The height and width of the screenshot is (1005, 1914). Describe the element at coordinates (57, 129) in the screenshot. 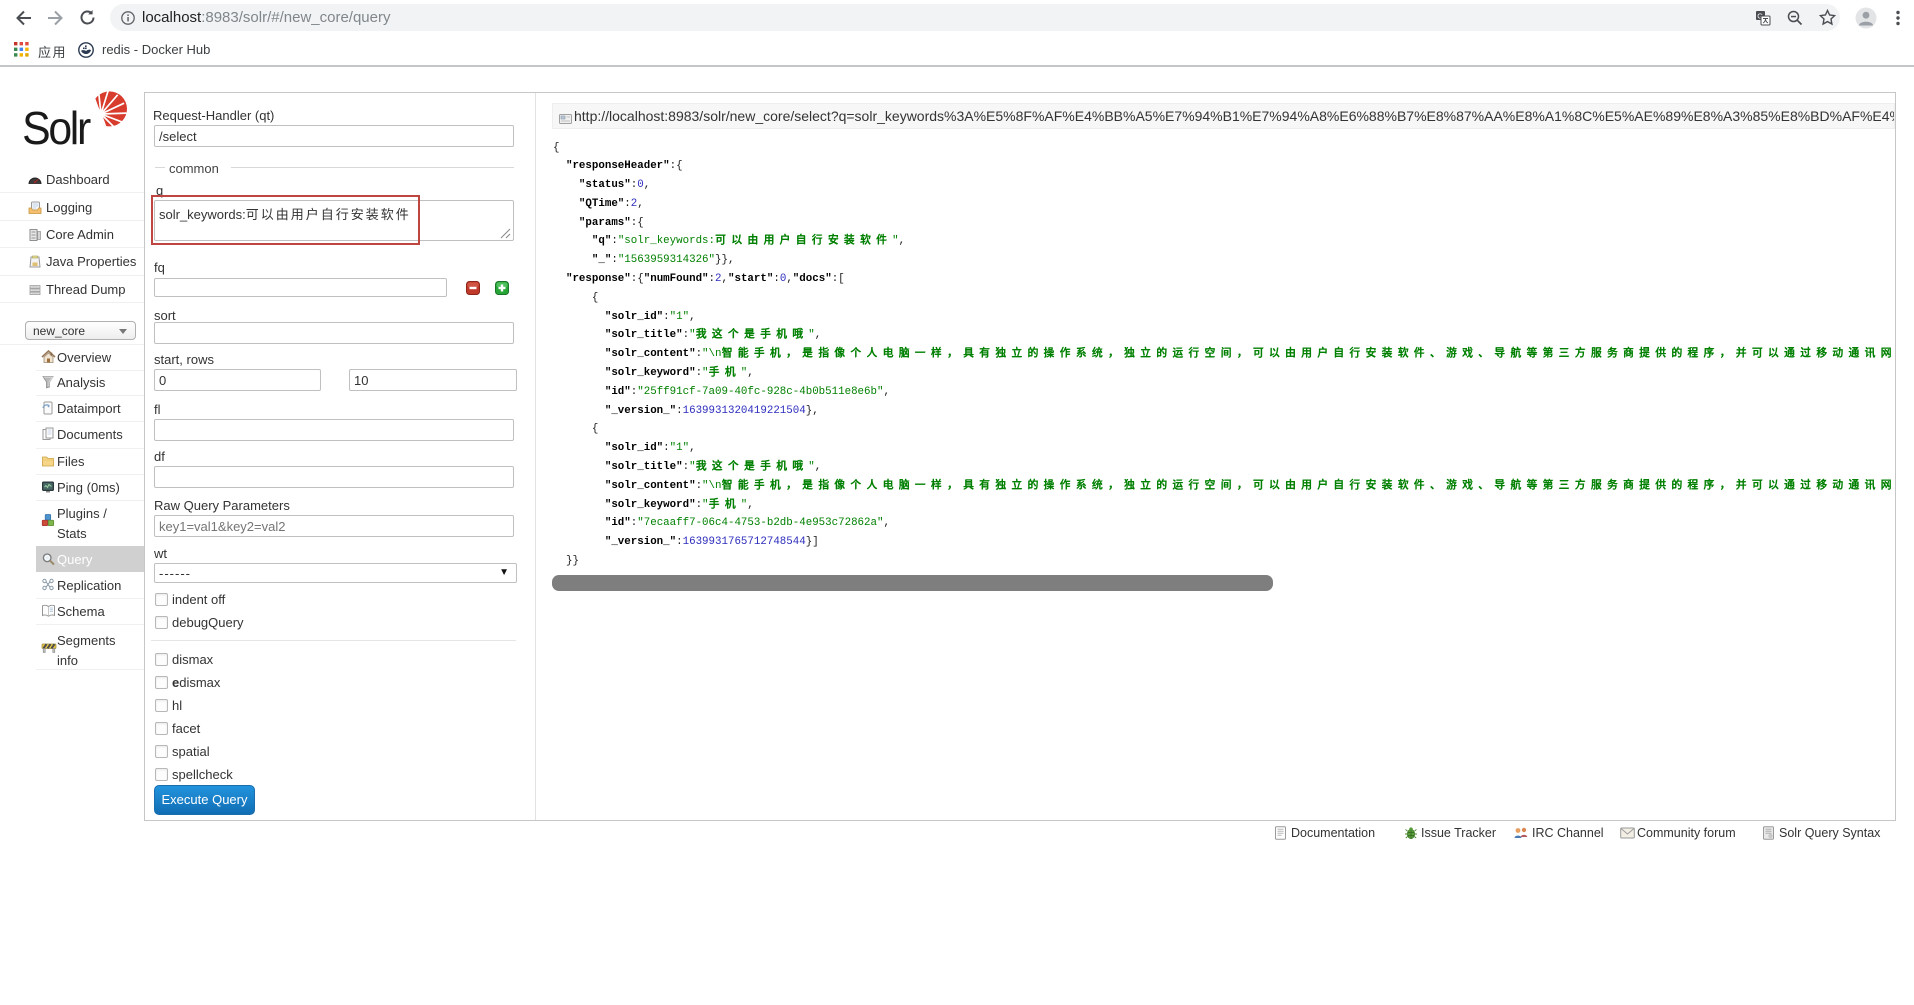

I see `svg-text: Solr` at that location.